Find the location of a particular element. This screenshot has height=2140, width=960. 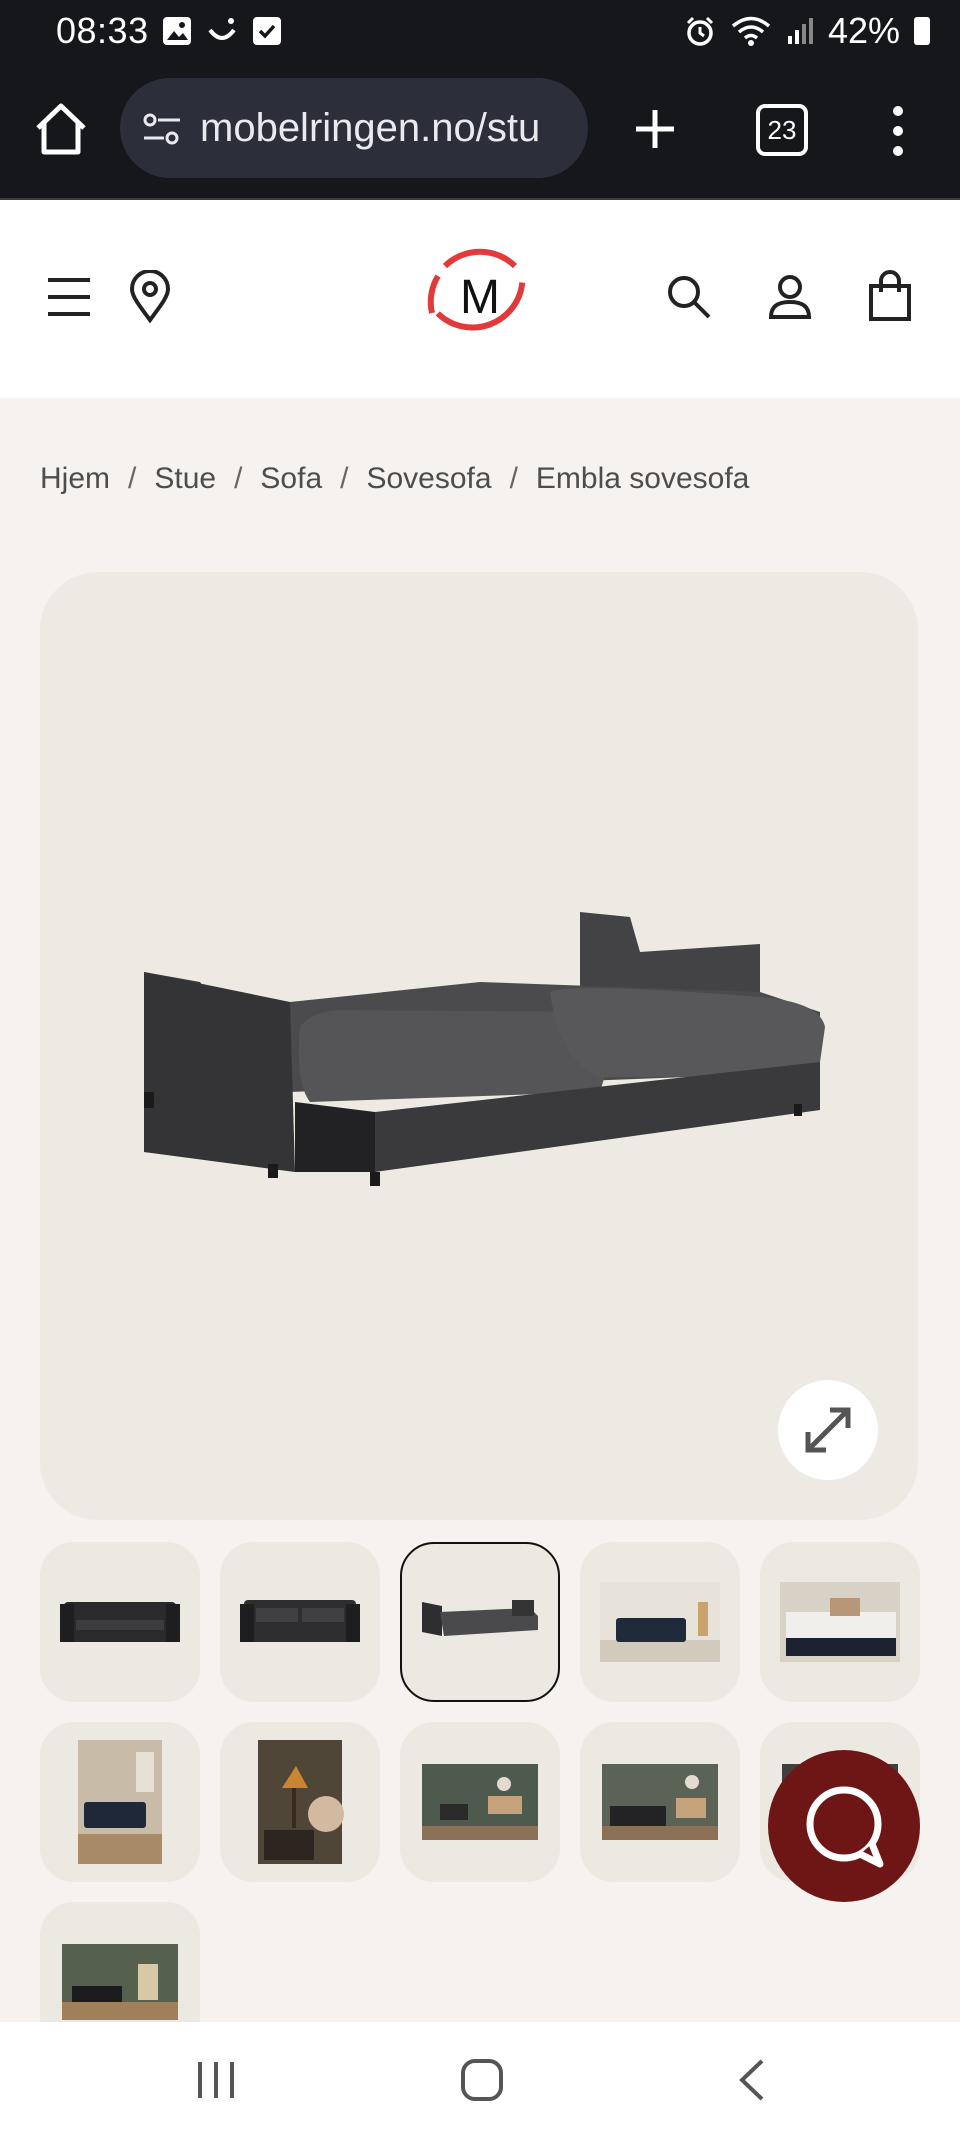

expand-arrows-icon is located at coordinates (828, 1430).